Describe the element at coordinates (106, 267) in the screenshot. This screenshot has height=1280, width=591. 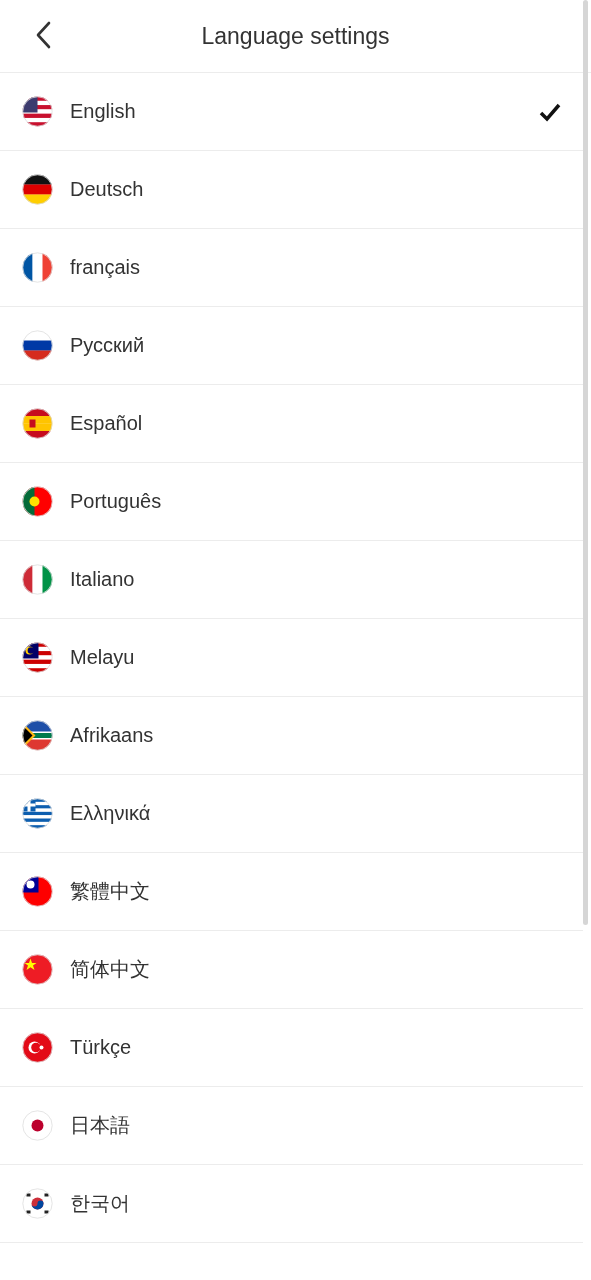
I see `language-name: français` at that location.